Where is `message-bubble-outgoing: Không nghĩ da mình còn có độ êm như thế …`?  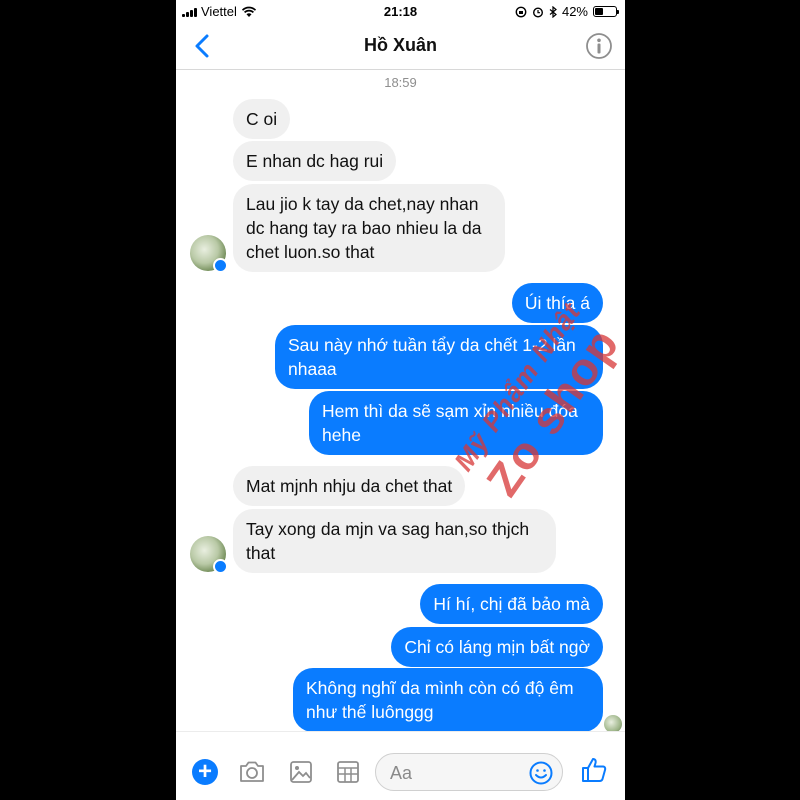
message-bubble-outgoing: Không nghĩ da mình còn có độ êm như thế … is located at coordinates (448, 700).